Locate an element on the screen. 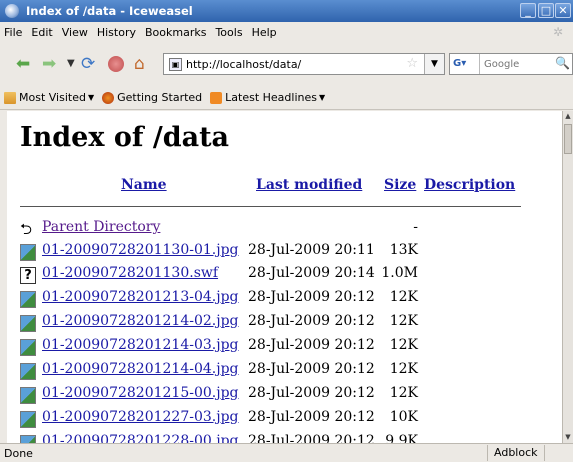  back-button: ⬅ is located at coordinates (23, 64).